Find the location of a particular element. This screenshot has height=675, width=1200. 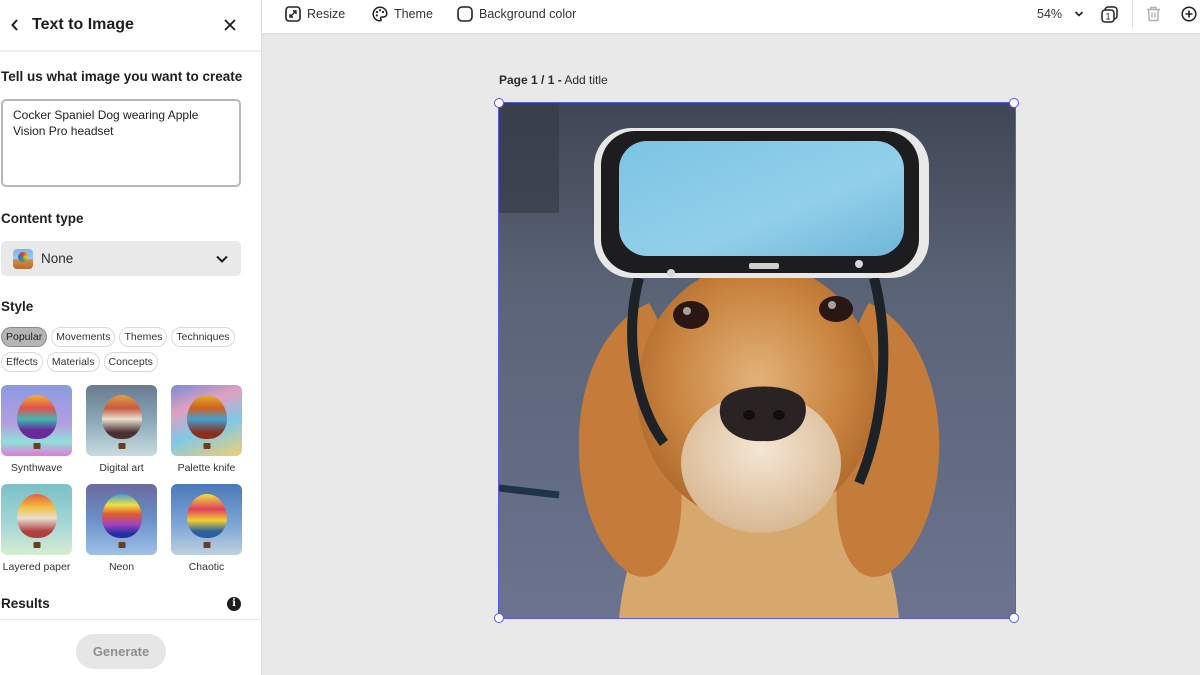

style-label: Digital art is located at coordinates (121, 468).